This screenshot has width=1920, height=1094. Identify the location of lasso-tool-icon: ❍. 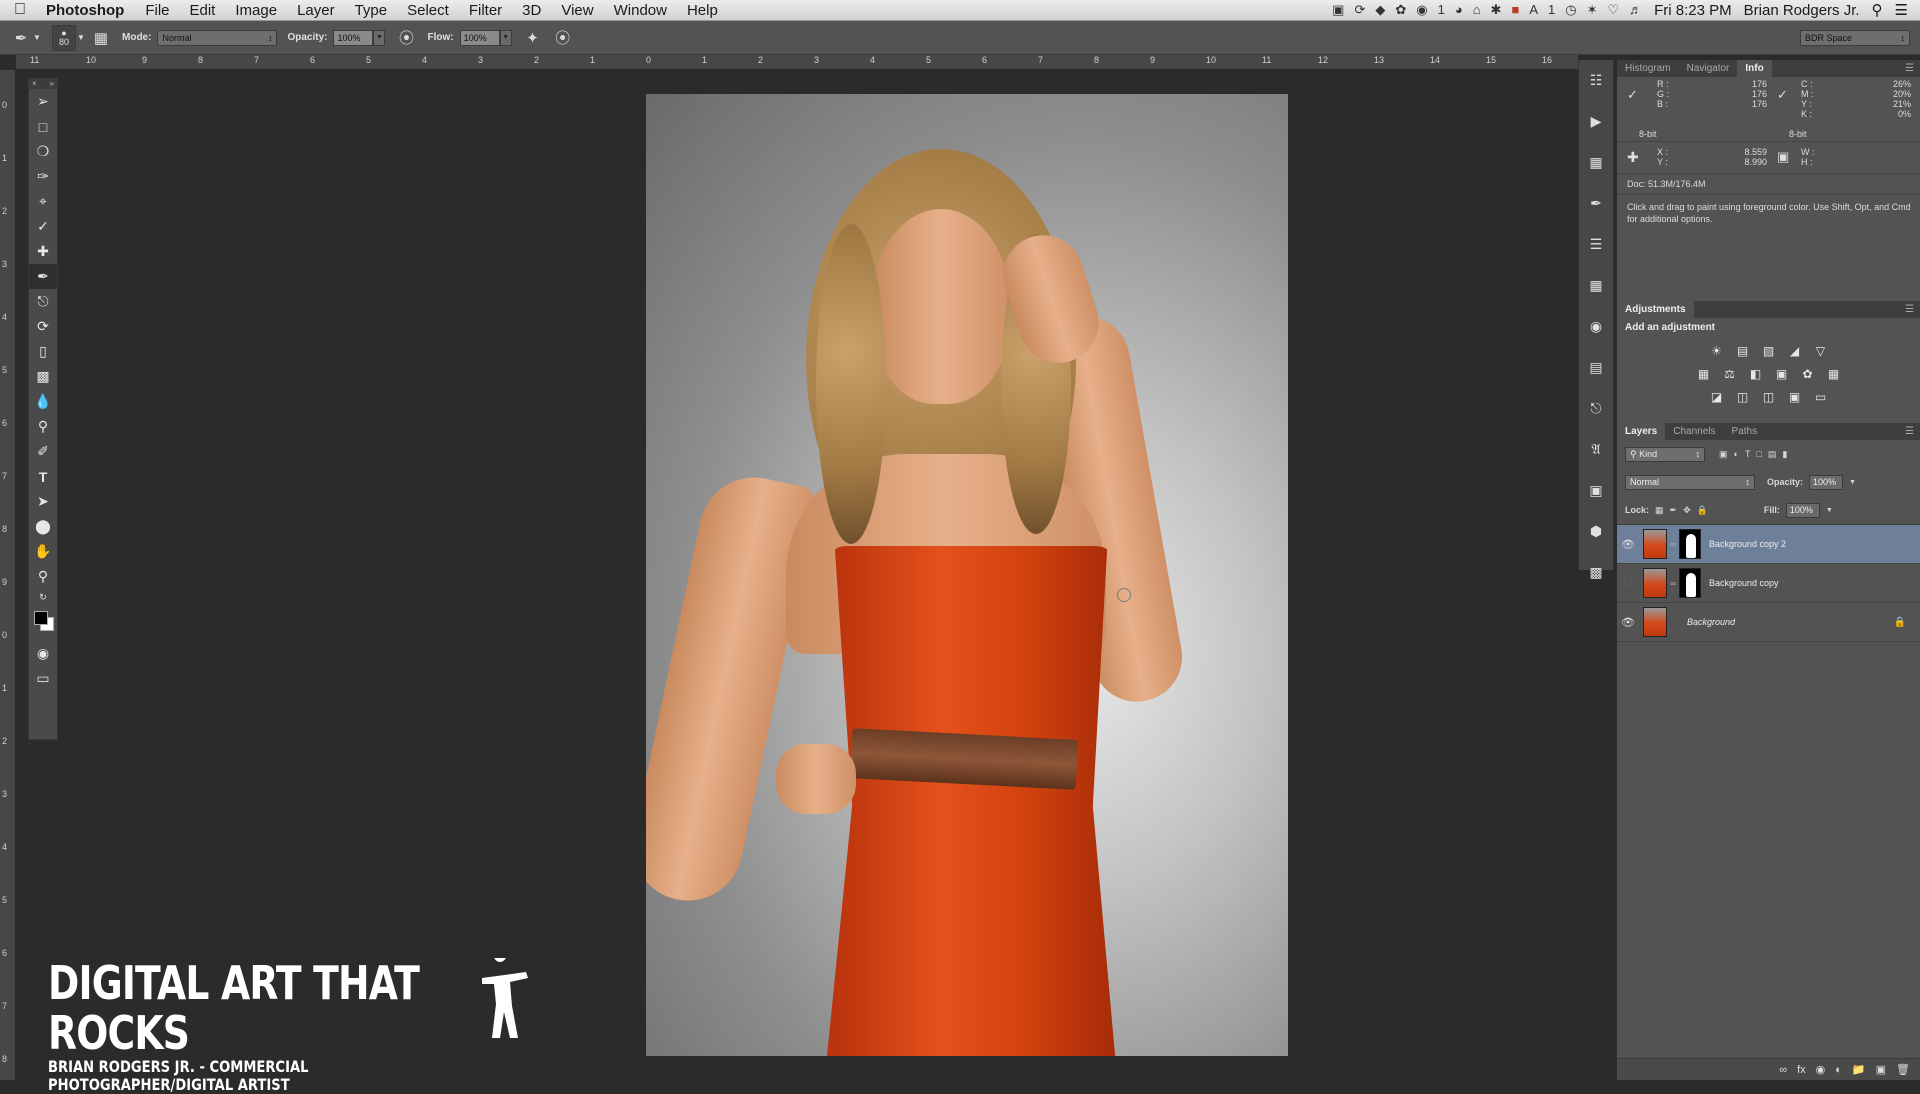
(43, 151).